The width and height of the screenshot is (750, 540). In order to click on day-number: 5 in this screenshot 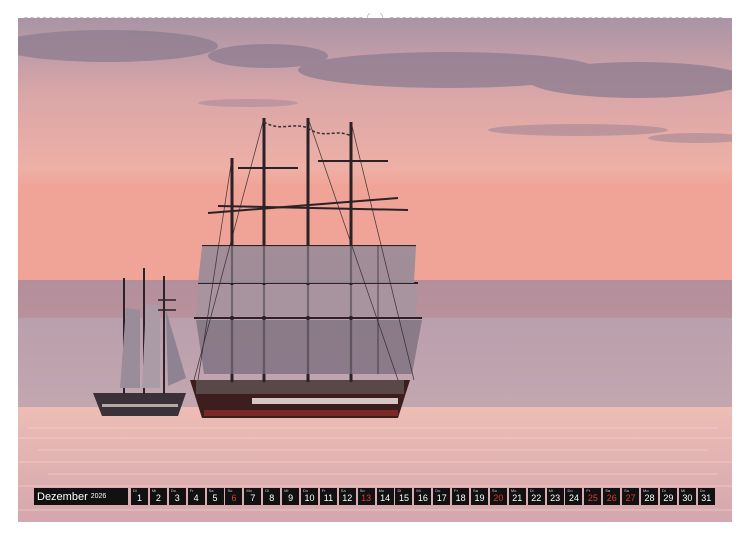, I will do `click(215, 498)`.